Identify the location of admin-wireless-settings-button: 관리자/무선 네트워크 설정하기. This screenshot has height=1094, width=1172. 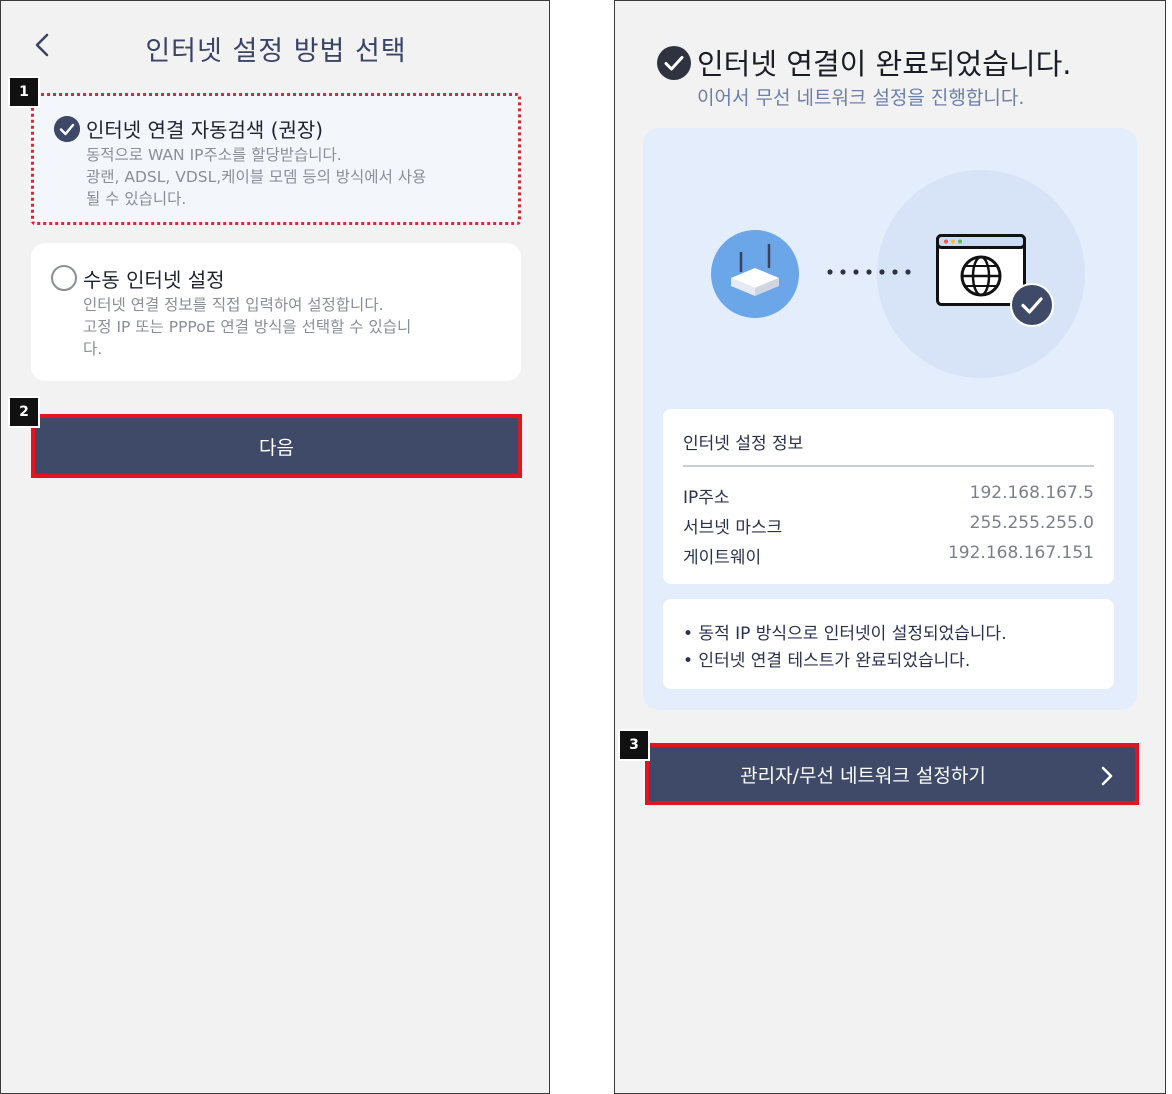
(892, 774).